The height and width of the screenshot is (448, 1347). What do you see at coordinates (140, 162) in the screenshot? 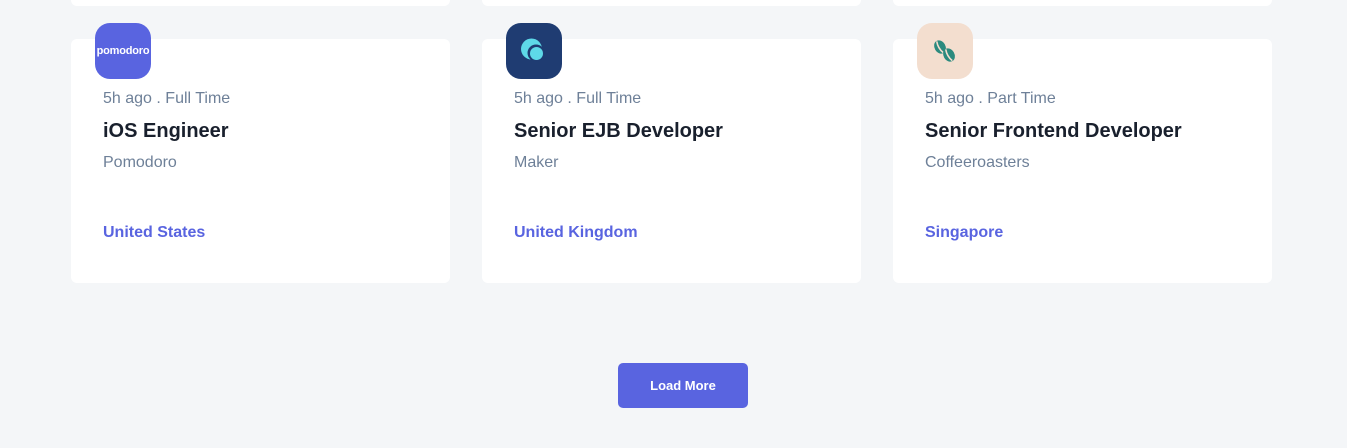
I see `company-name: Pomodoro` at bounding box center [140, 162].